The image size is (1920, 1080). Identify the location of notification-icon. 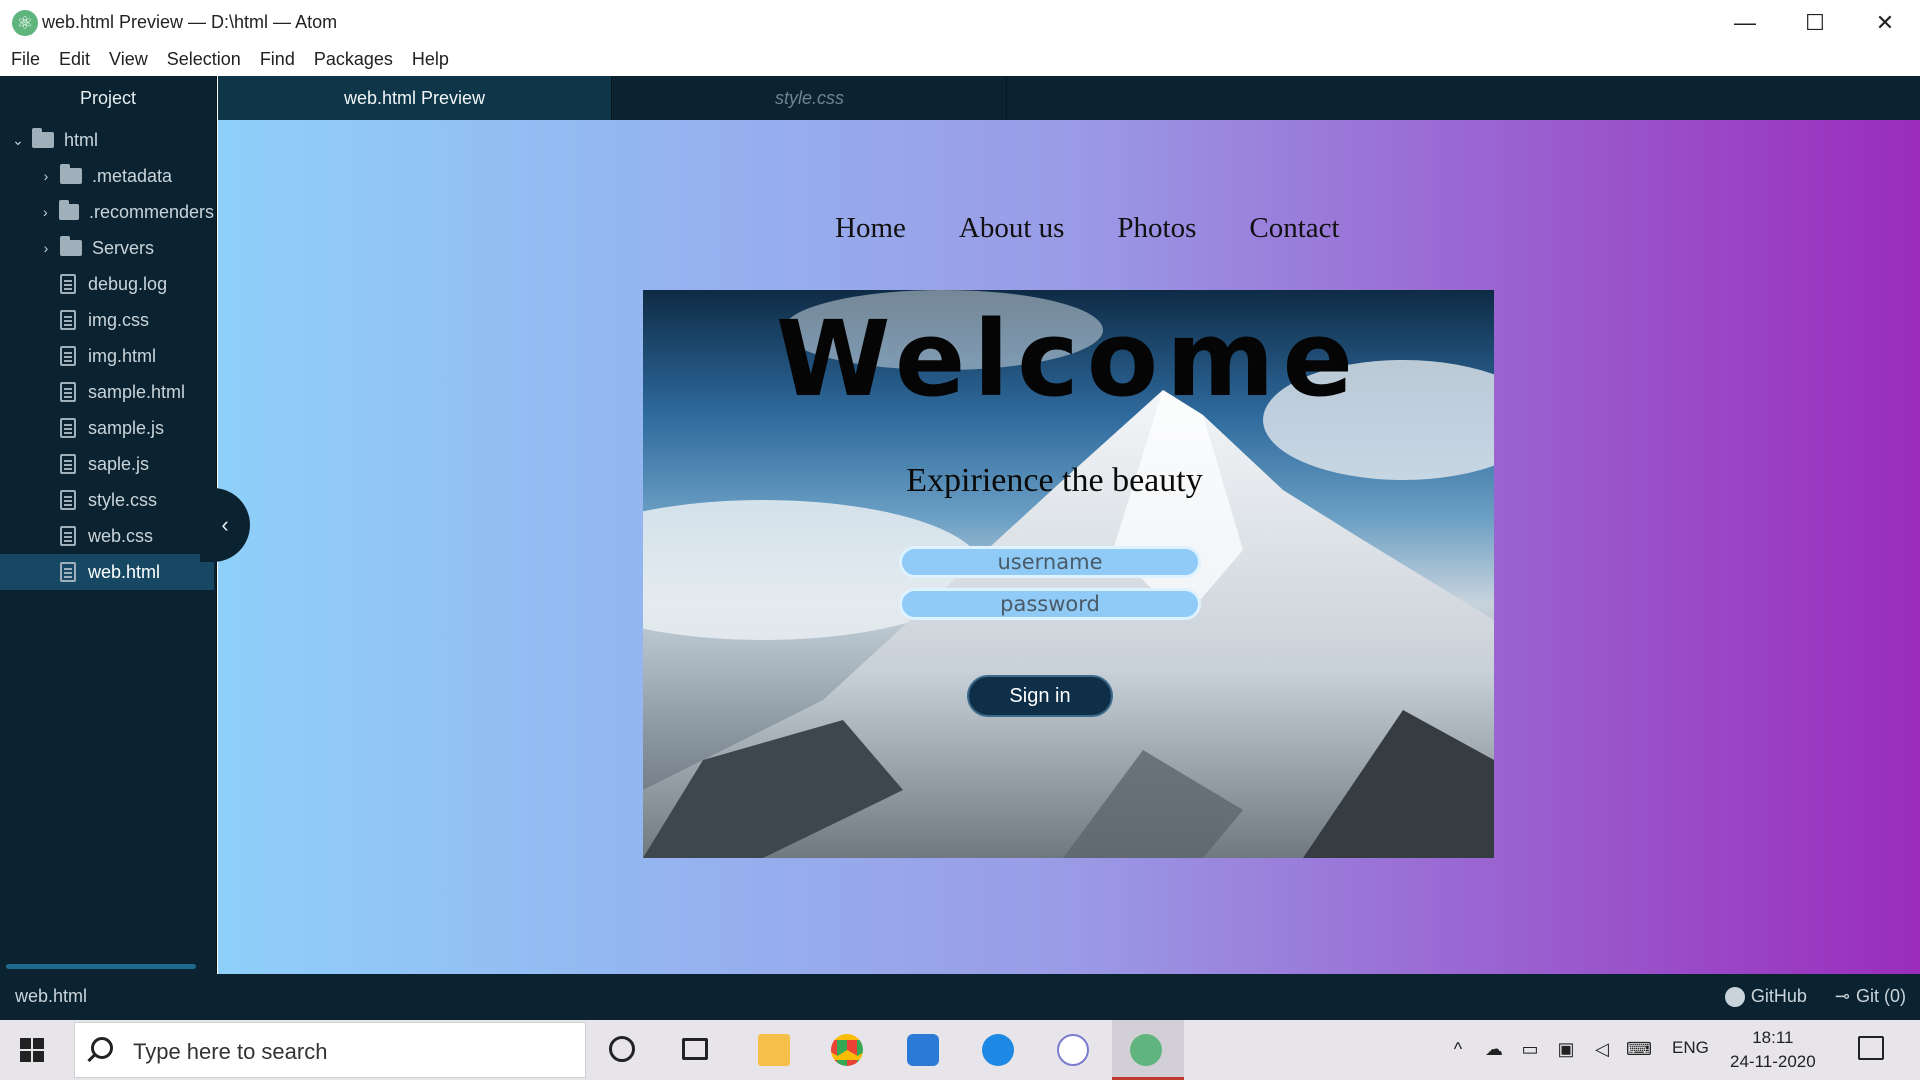
(1871, 1048).